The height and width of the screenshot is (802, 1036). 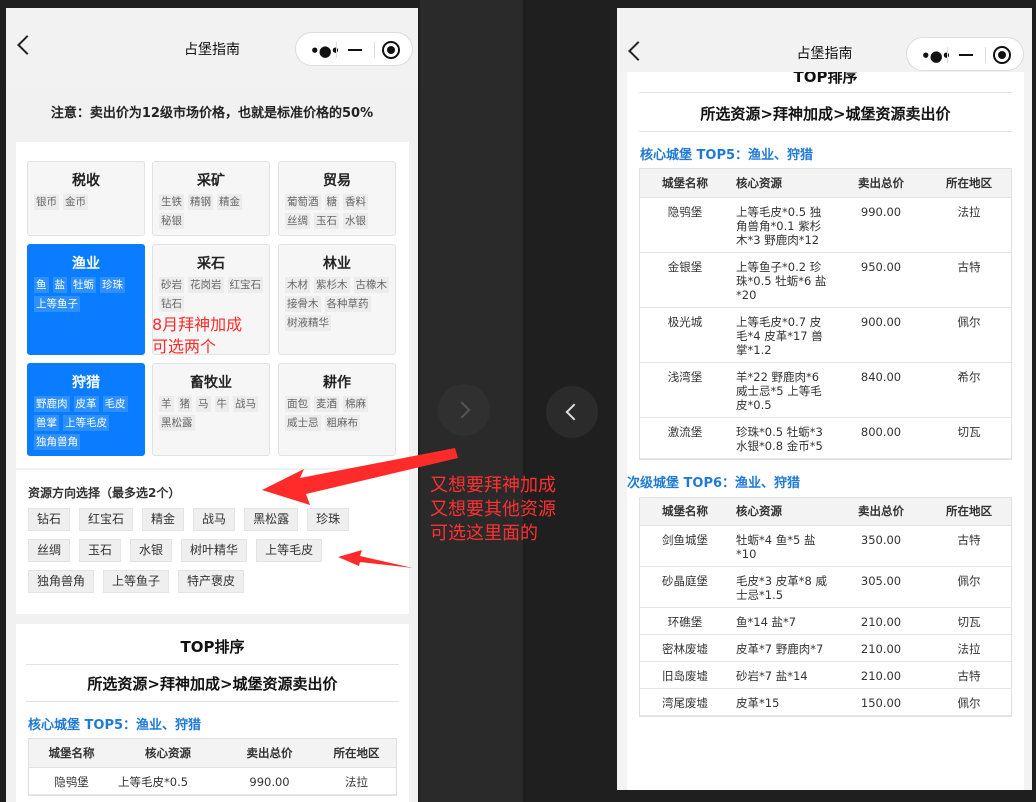 I want to click on table-row: 密林废墟 皮革*7 野鹿肉*7 210.00 法拉, so click(x=825, y=648).